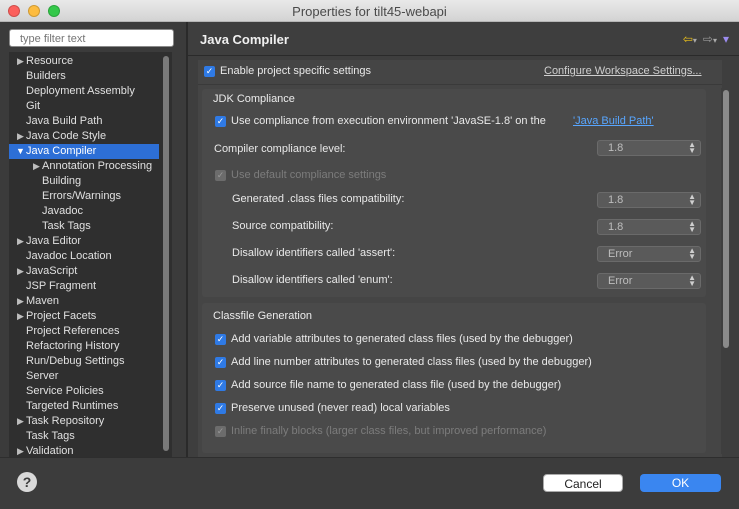 The image size is (739, 509). What do you see at coordinates (84, 106) in the screenshot?
I see `tree-item-git: Git` at bounding box center [84, 106].